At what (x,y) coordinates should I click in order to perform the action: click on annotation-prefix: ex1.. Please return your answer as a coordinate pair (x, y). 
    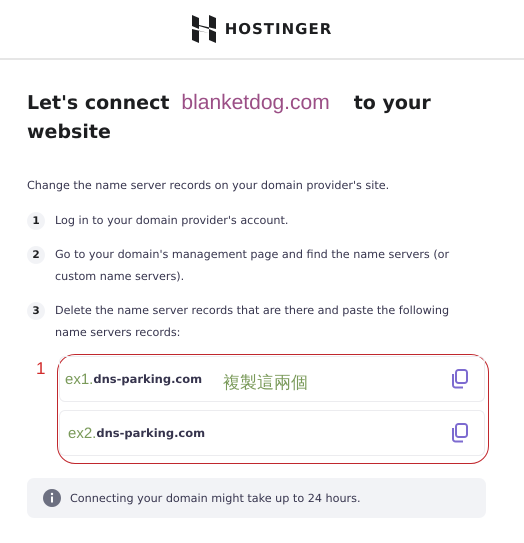
    Looking at the image, I should click on (79, 379).